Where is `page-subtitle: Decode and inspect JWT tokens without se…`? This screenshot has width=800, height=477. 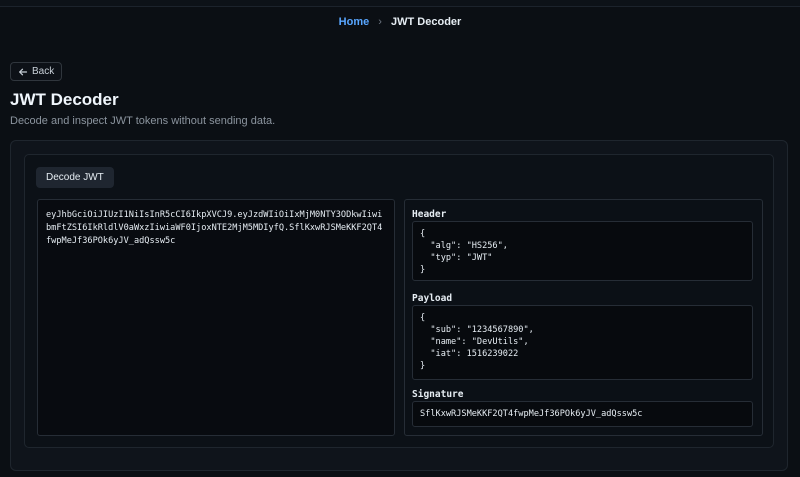
page-subtitle: Decode and inspect JWT tokens without se… is located at coordinates (143, 121).